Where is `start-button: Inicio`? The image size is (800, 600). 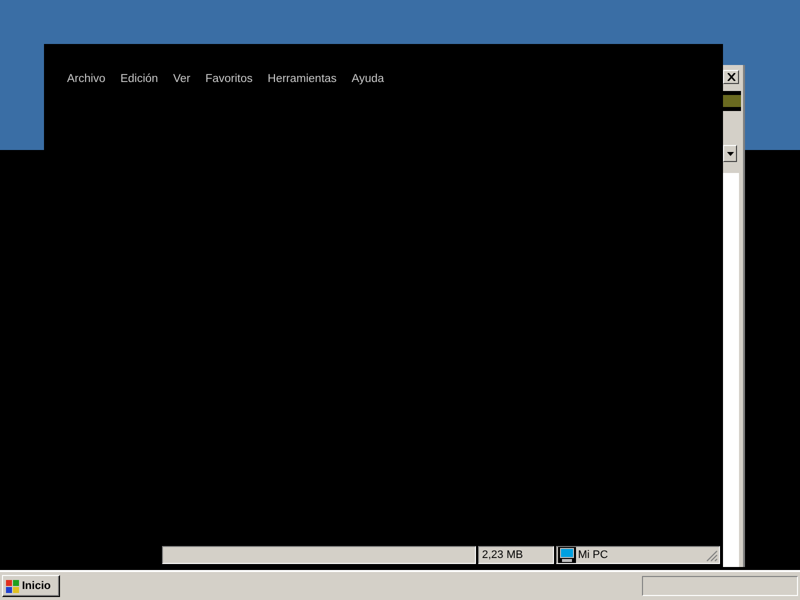
start-button: Inicio is located at coordinates (31, 586).